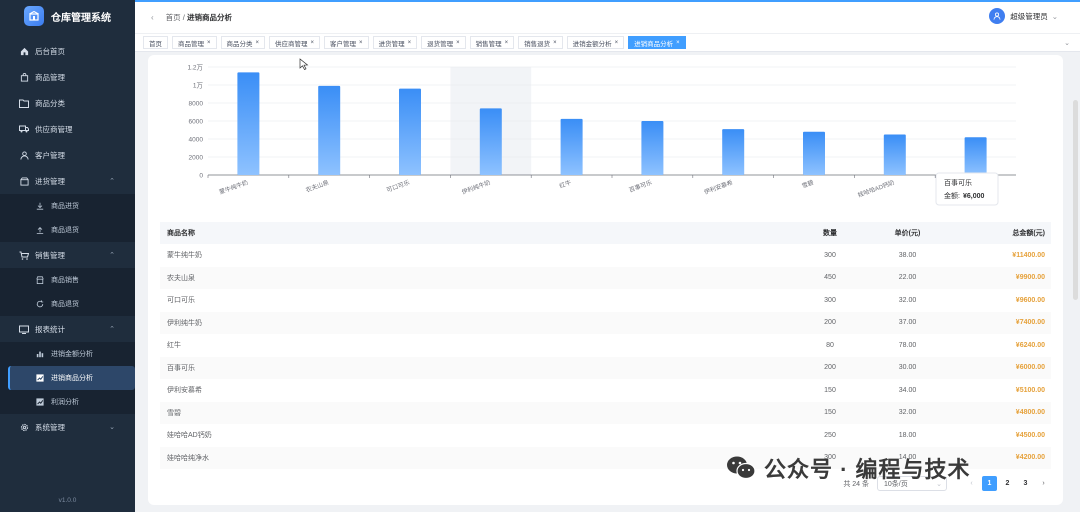 This screenshot has width=1080, height=512. Describe the element at coordinates (67, 427) in the screenshot. I see `sidebar-item-system: 系统管理 ⌄` at that location.